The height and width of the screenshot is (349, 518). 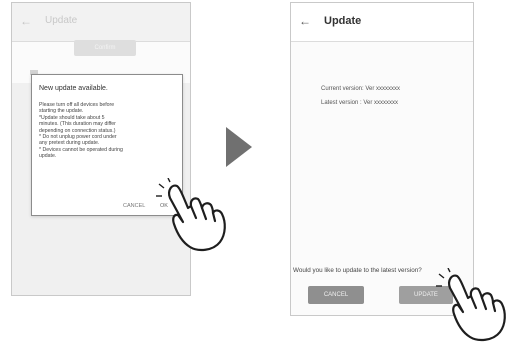 What do you see at coordinates (361, 89) in the screenshot?
I see `current-version-text: Current version: Ver xxxxxxxx` at bounding box center [361, 89].